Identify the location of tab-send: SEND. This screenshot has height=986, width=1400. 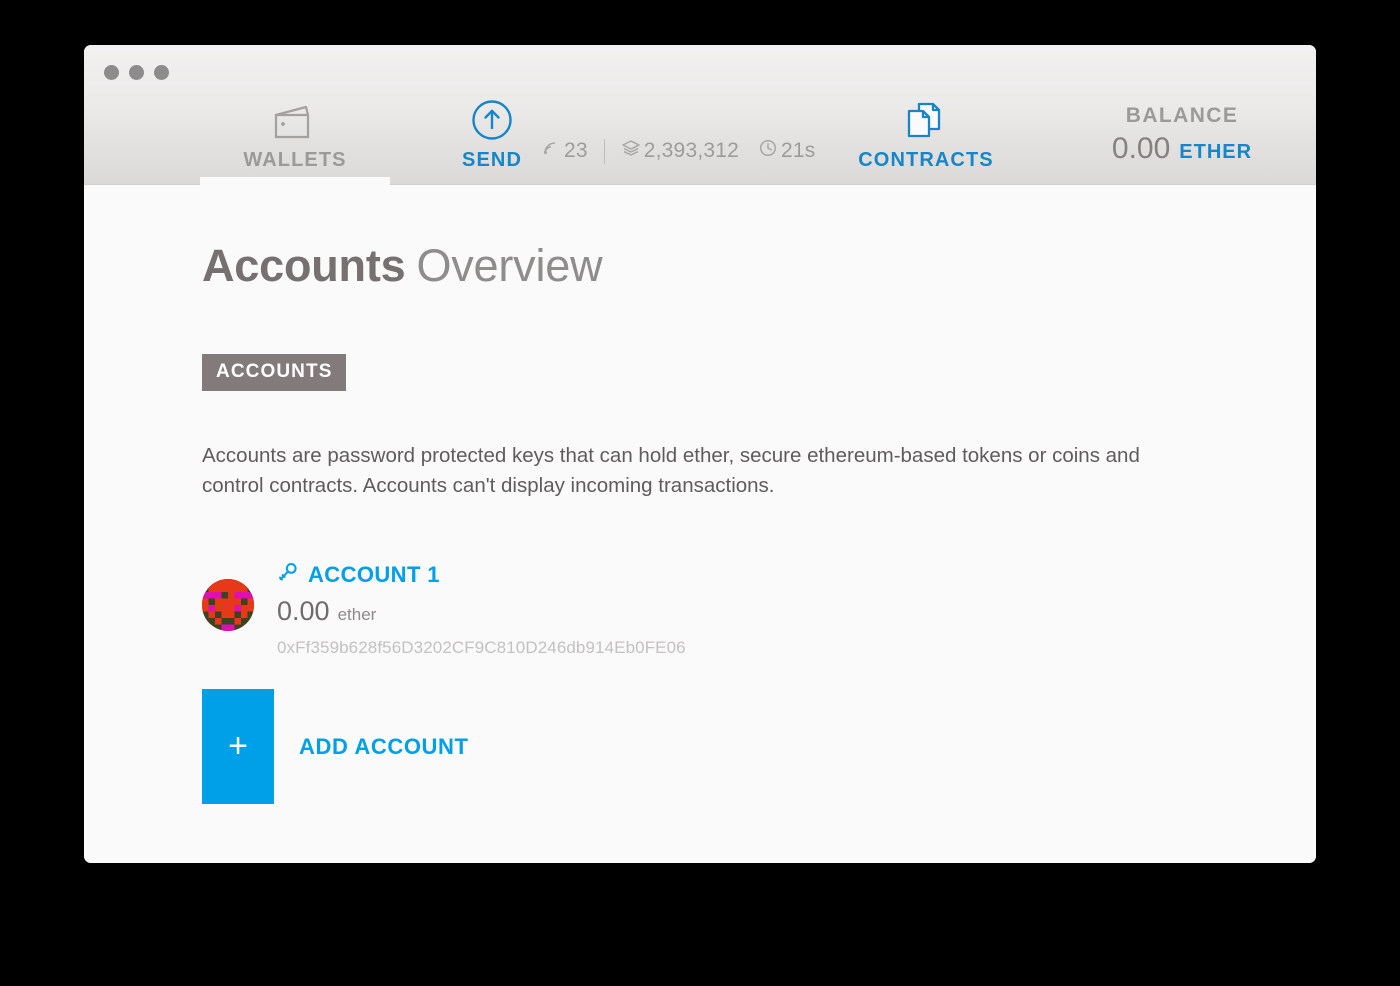
(492, 141).